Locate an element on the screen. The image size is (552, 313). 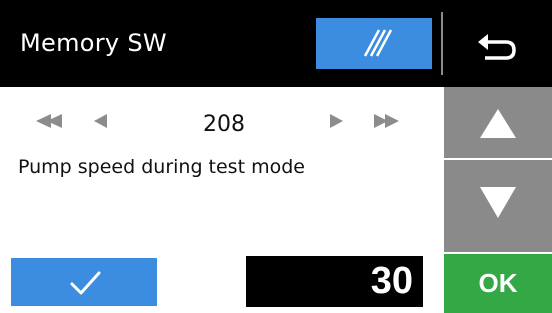
setting-description: Pump speed during test mode is located at coordinates (161, 167).